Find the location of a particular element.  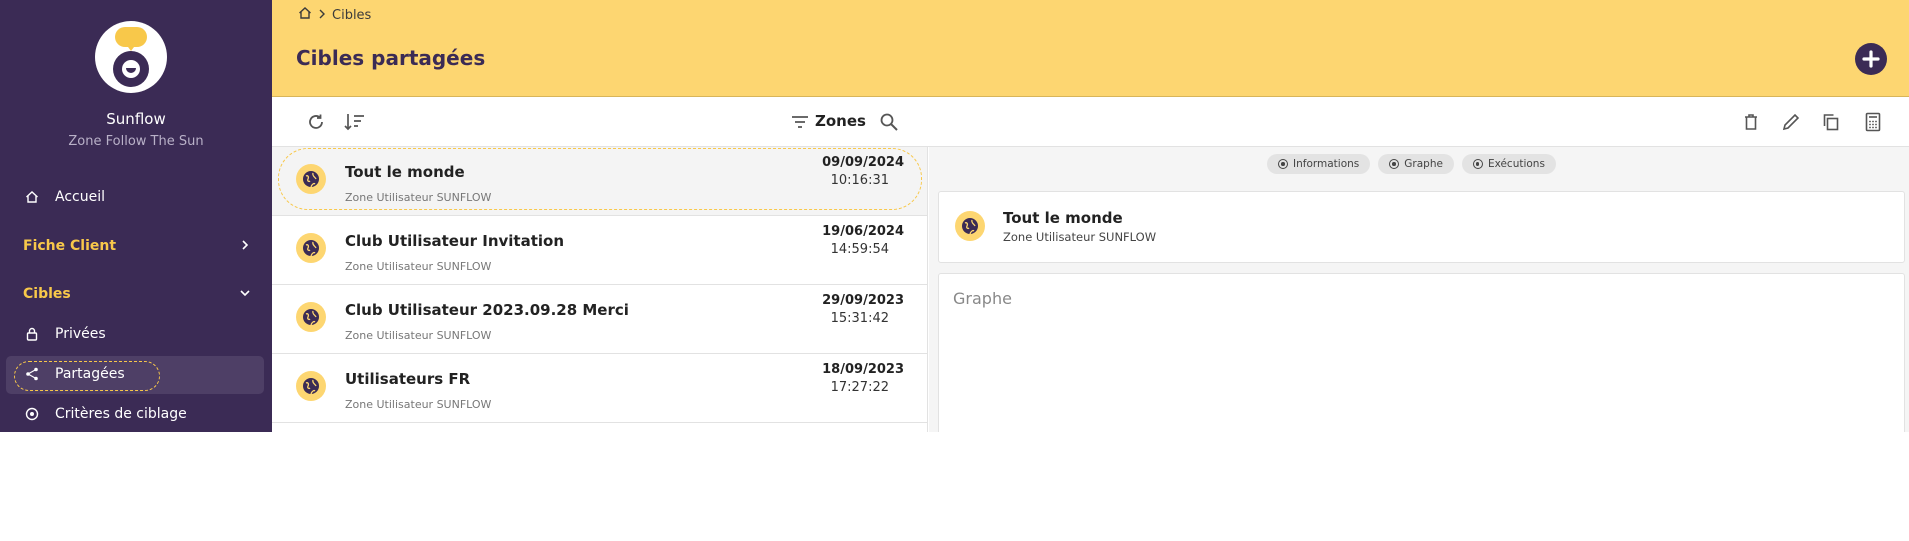

calculator-icon is located at coordinates (1873, 122).